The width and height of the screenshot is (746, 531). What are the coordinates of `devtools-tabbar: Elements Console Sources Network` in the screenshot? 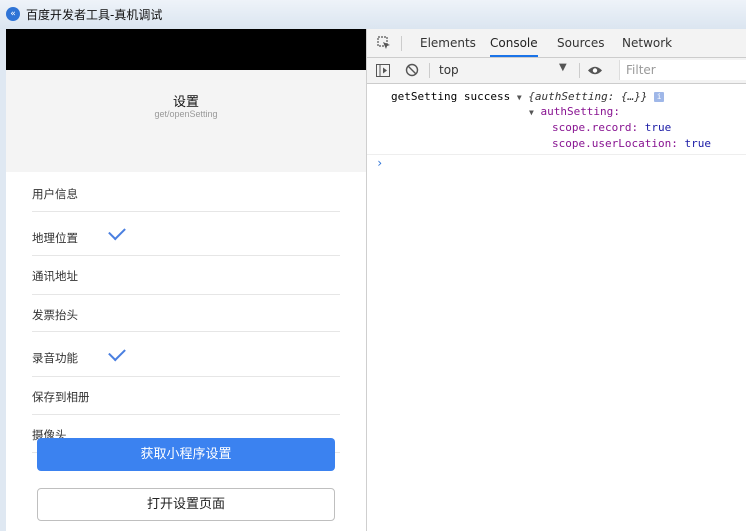 It's located at (556, 43).